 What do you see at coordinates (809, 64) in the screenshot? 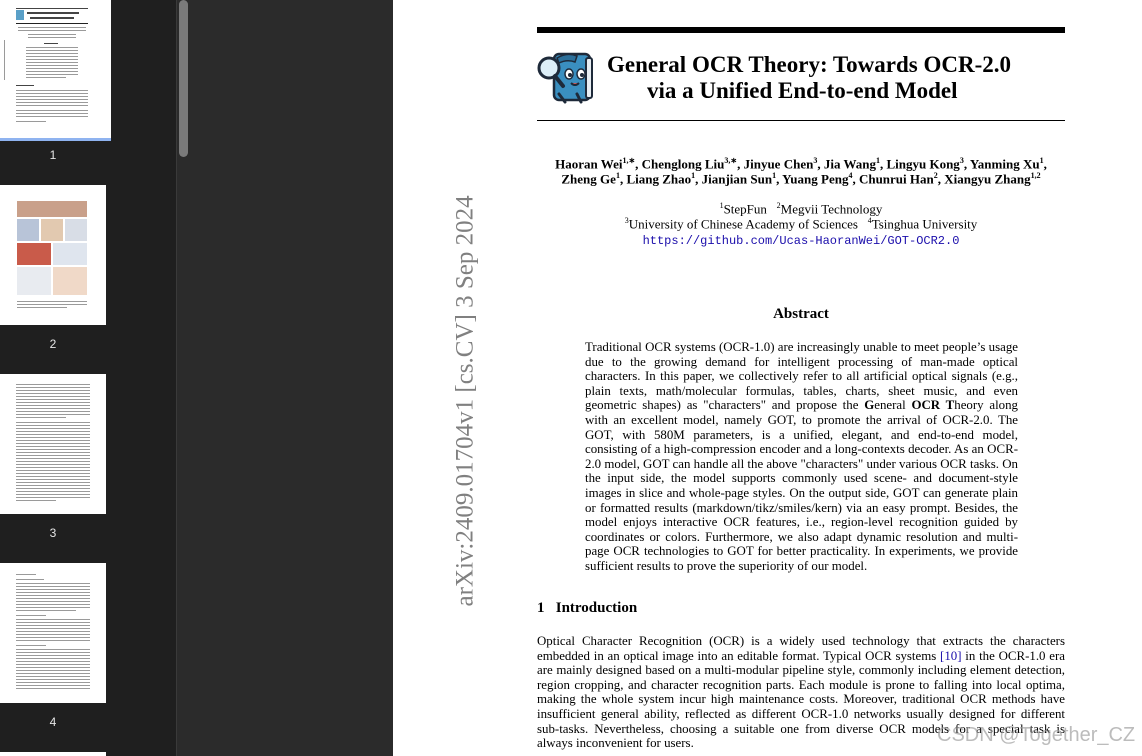
I see `paper-title-line-1: General OCR Theory: Towards OCR-2.0` at bounding box center [809, 64].